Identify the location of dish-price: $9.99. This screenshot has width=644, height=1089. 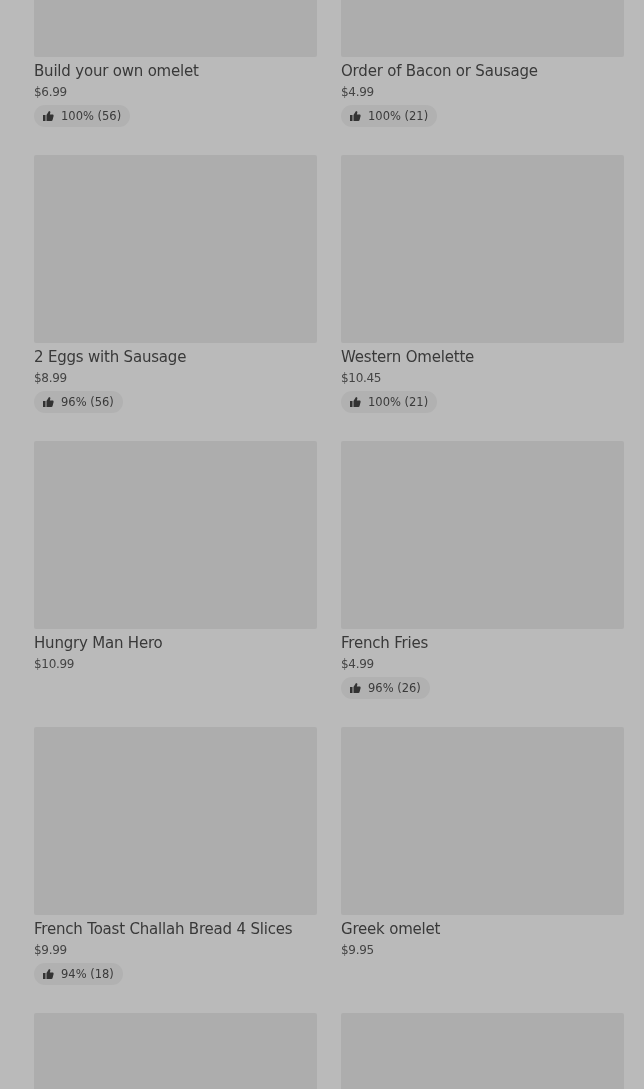
(51, 950).